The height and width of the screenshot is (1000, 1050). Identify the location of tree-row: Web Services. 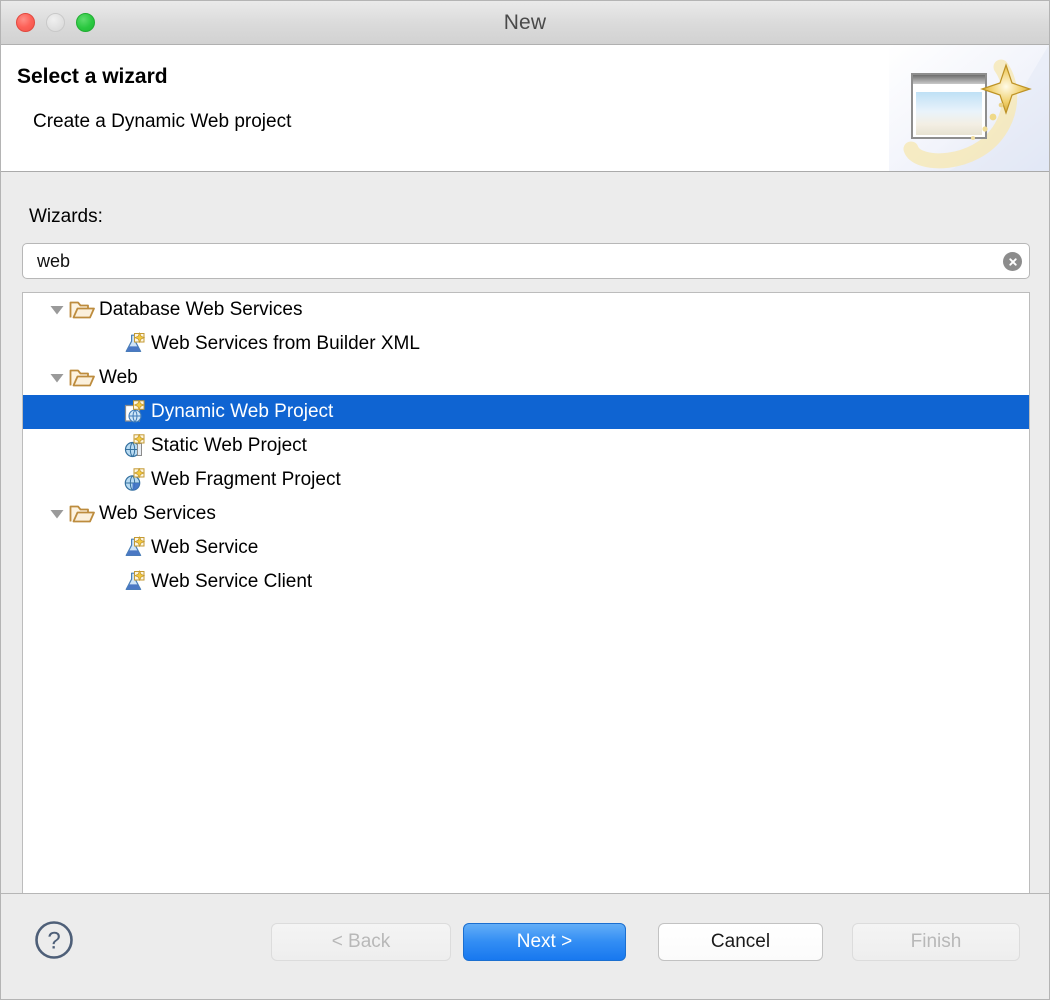
(526, 514).